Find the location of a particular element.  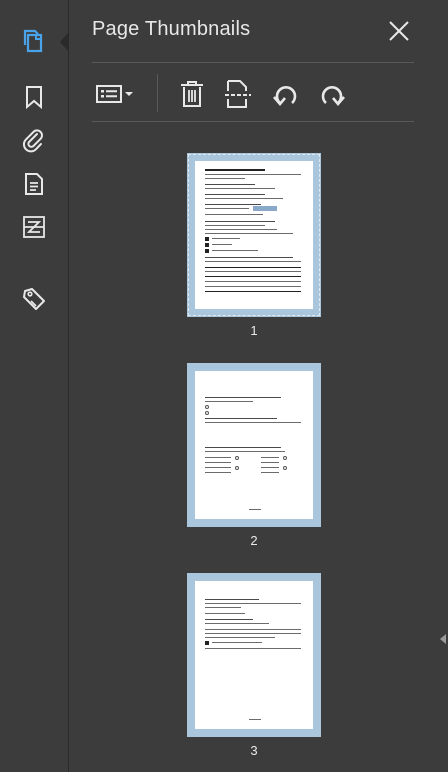

split-page-icon is located at coordinates (238, 94).